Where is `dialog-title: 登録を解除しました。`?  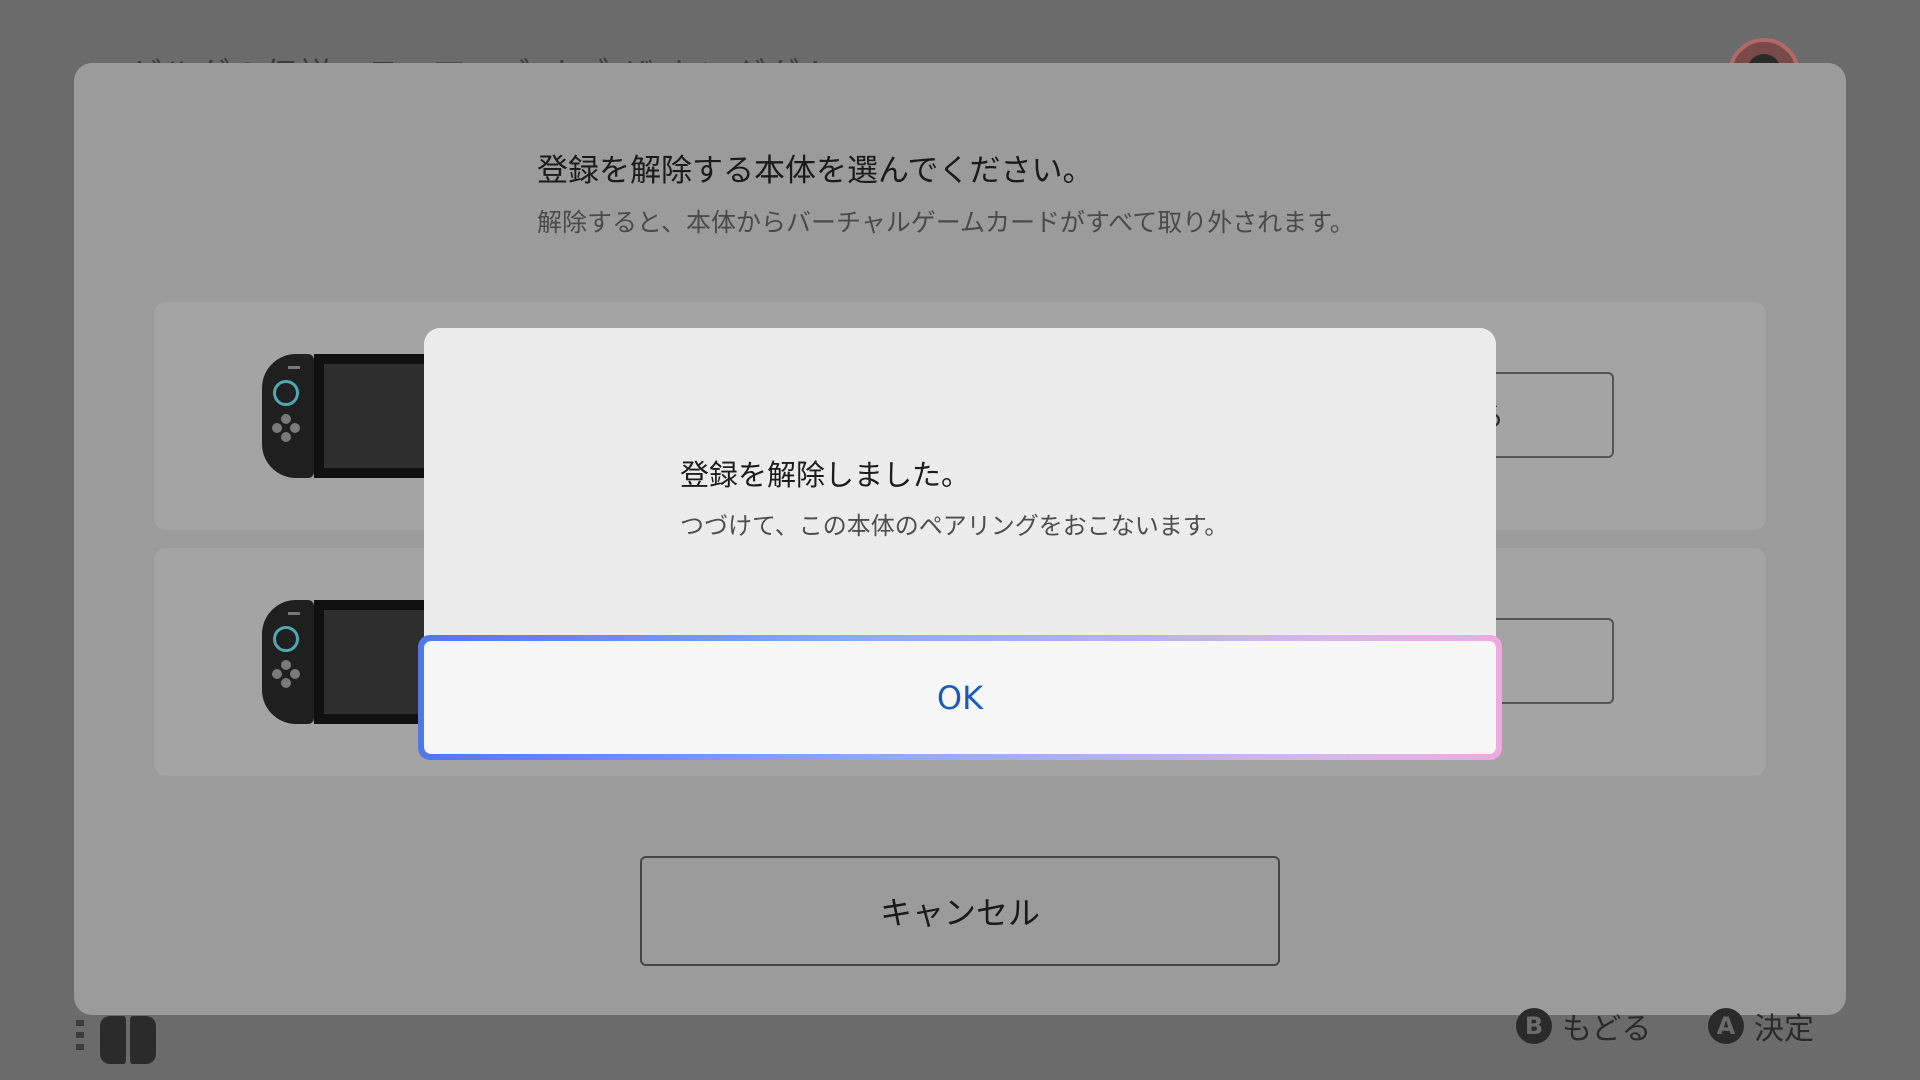 dialog-title: 登録を解除しました。 is located at coordinates (825, 475).